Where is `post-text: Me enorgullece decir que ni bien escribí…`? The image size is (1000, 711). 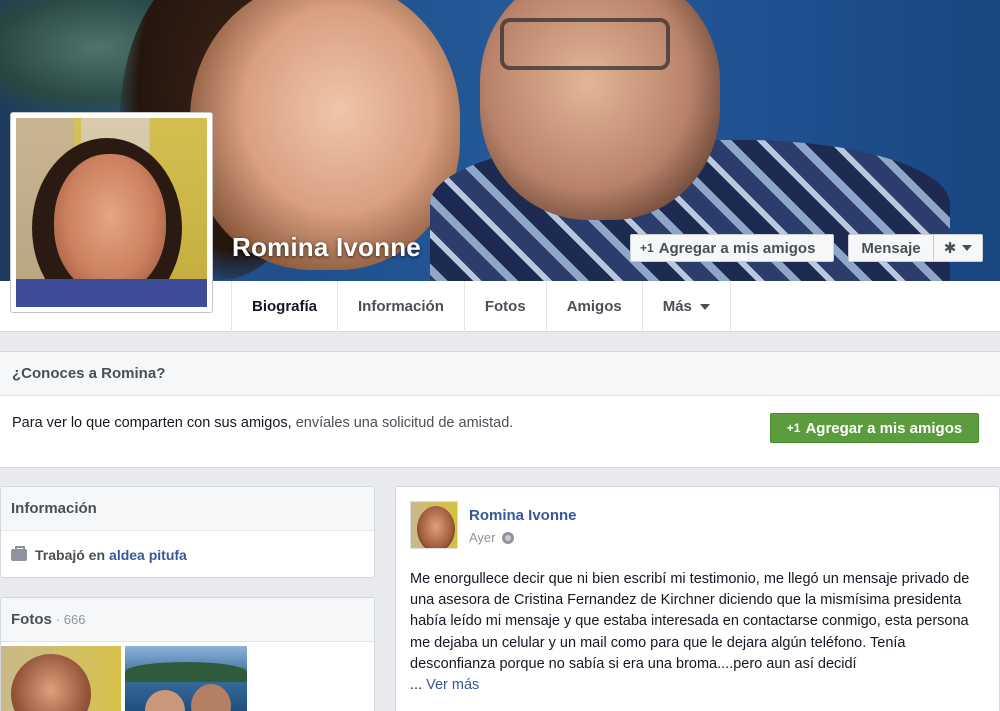
post-text: Me enorgullece decir que ni bien escribí… is located at coordinates (690, 621).